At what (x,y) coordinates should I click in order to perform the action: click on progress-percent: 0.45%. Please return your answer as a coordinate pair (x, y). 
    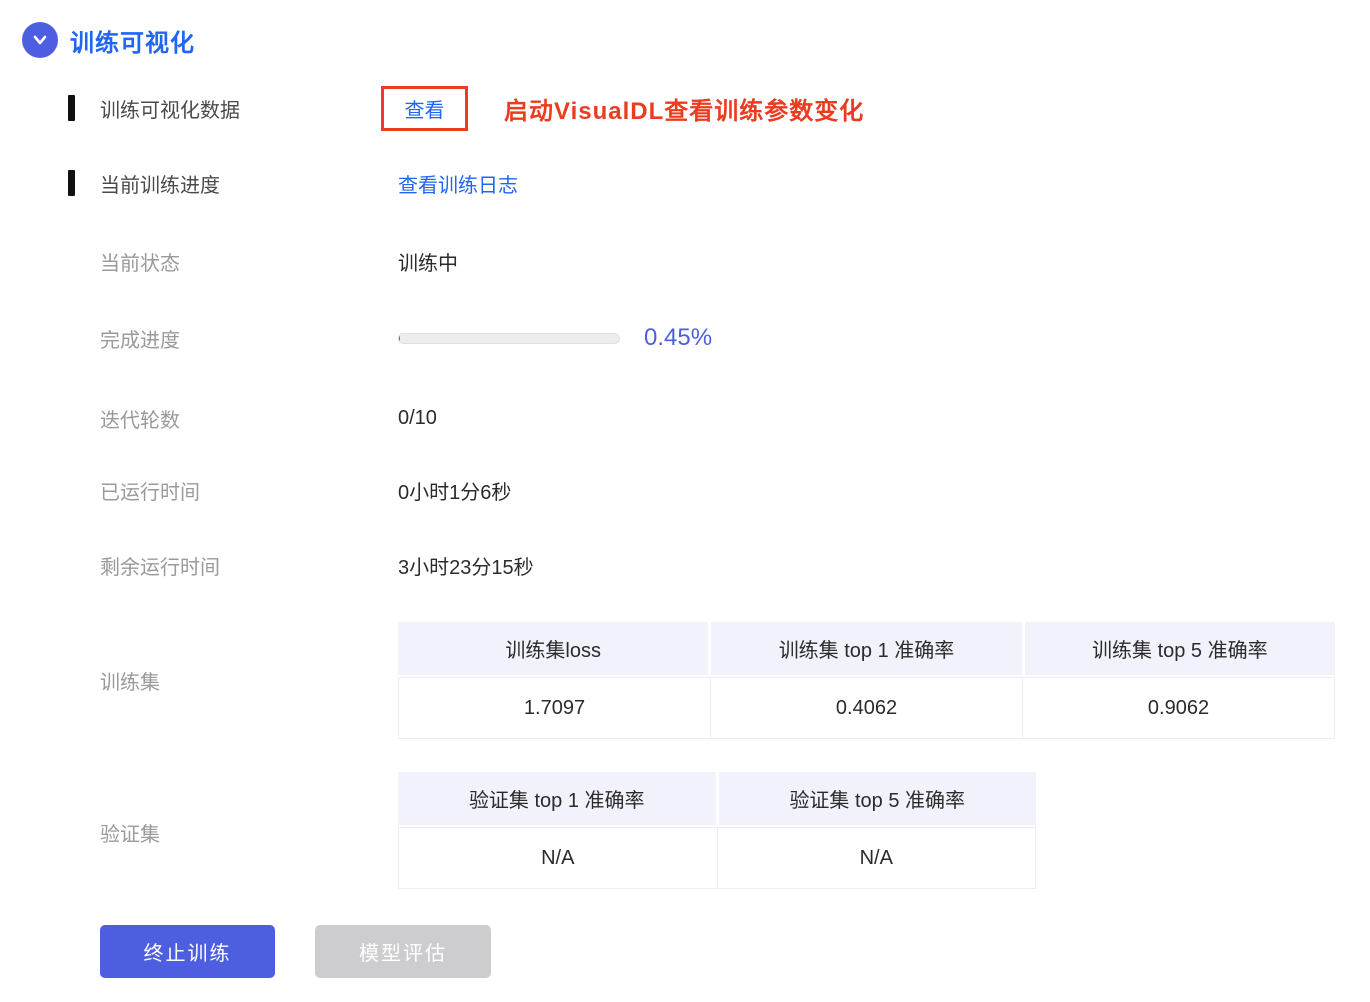
    Looking at the image, I should click on (678, 337).